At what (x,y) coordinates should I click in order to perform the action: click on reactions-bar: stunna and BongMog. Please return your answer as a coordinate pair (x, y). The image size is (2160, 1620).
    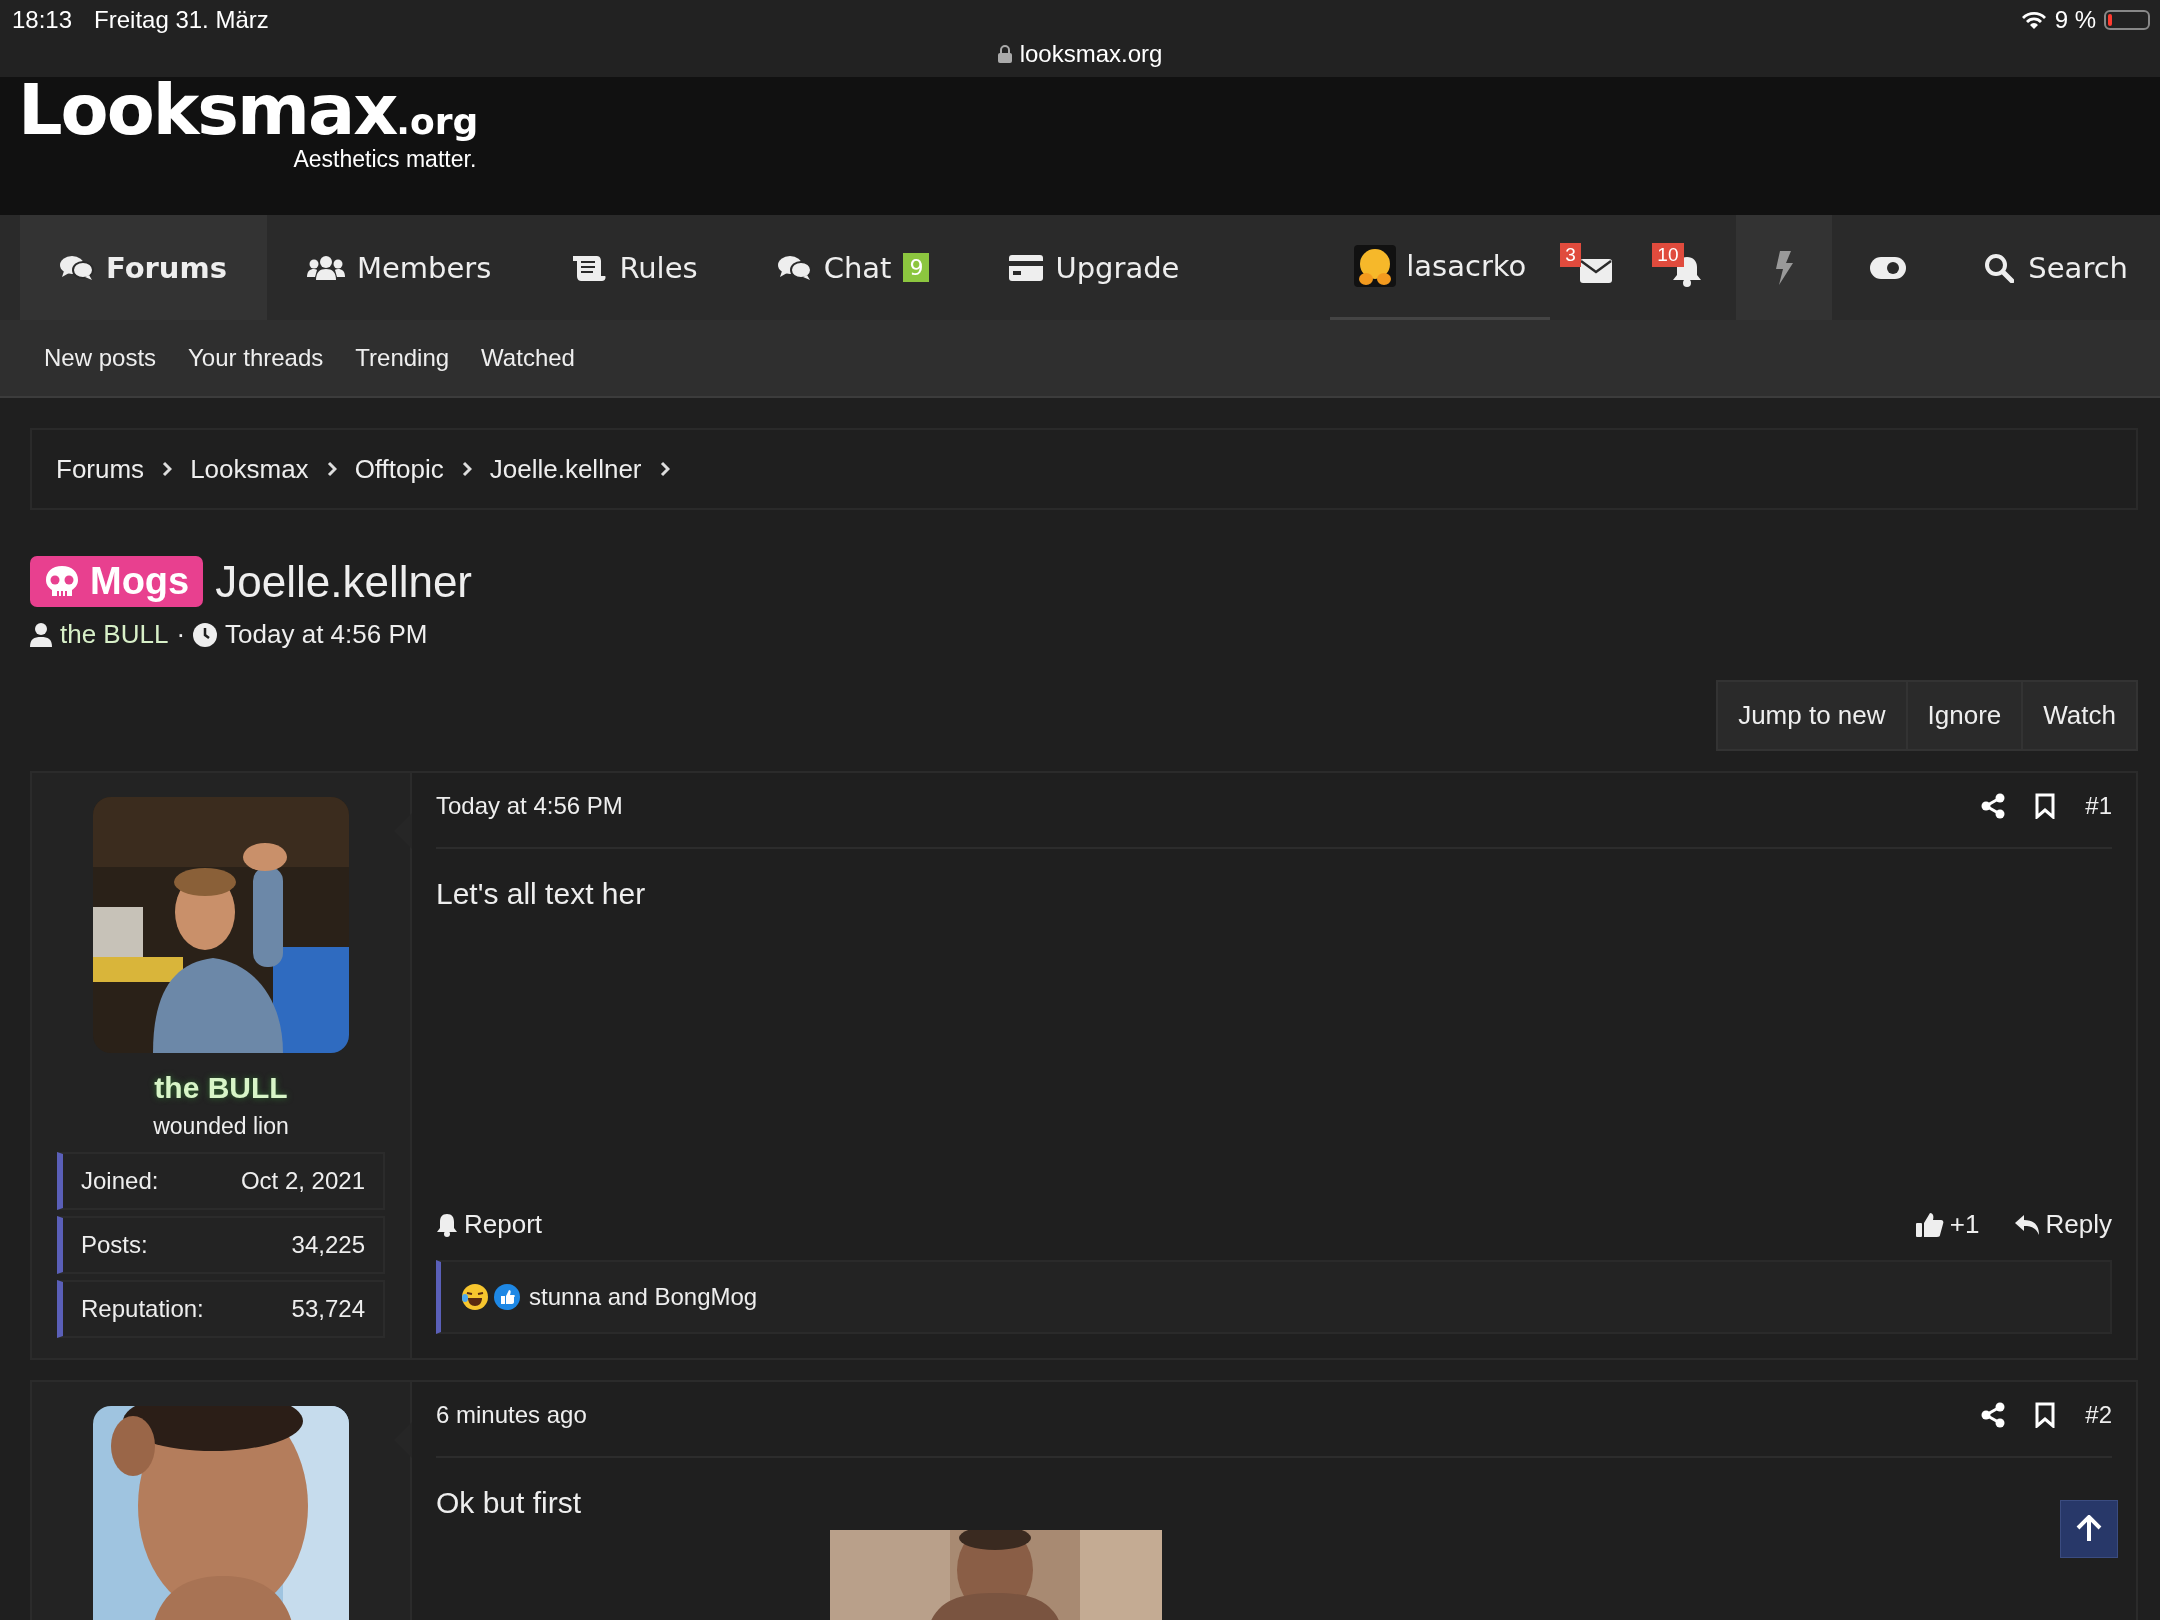
    Looking at the image, I should click on (1274, 1297).